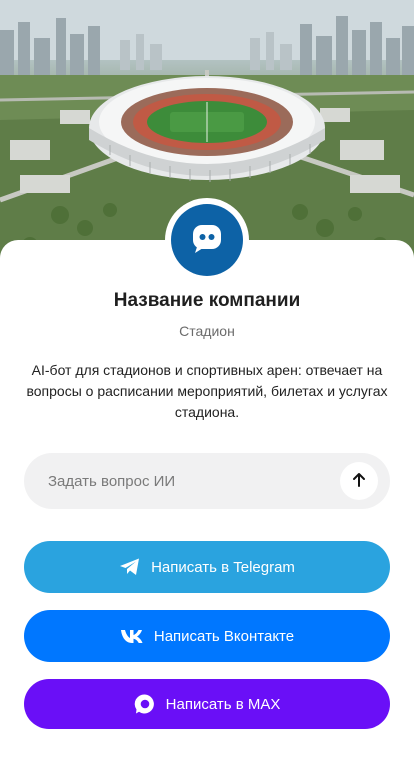 This screenshot has height=770, width=414. What do you see at coordinates (145, 704) in the screenshot?
I see `max-messenger-icon` at bounding box center [145, 704].